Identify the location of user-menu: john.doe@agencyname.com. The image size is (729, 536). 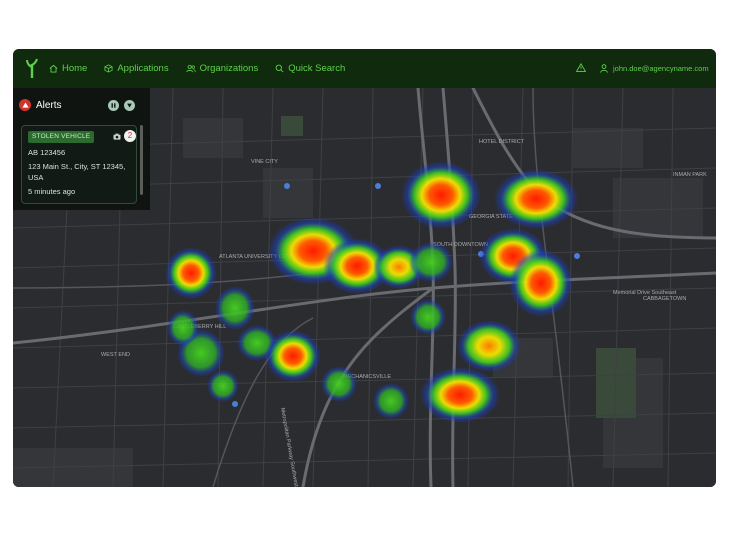
(654, 68).